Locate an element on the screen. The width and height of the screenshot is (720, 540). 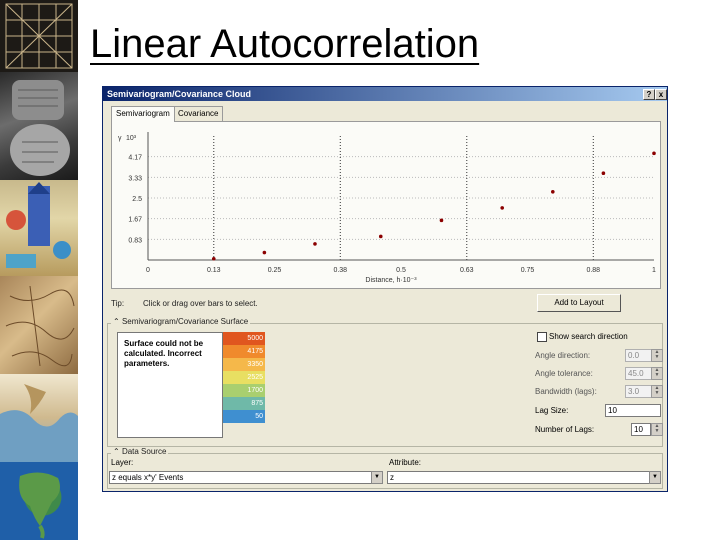
legend-row: 3350 is located at coordinates (244, 364).